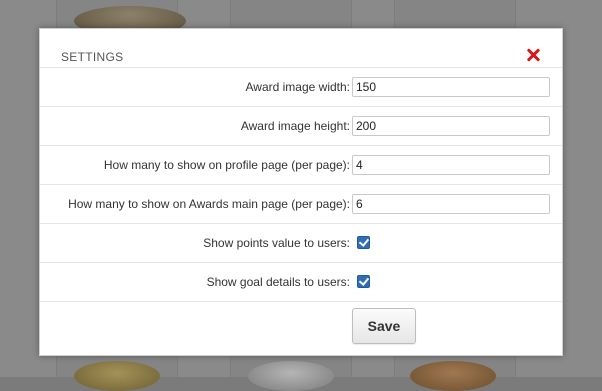 The image size is (602, 391). I want to click on setting-row-show-points: Show points value to users:, so click(301, 243).